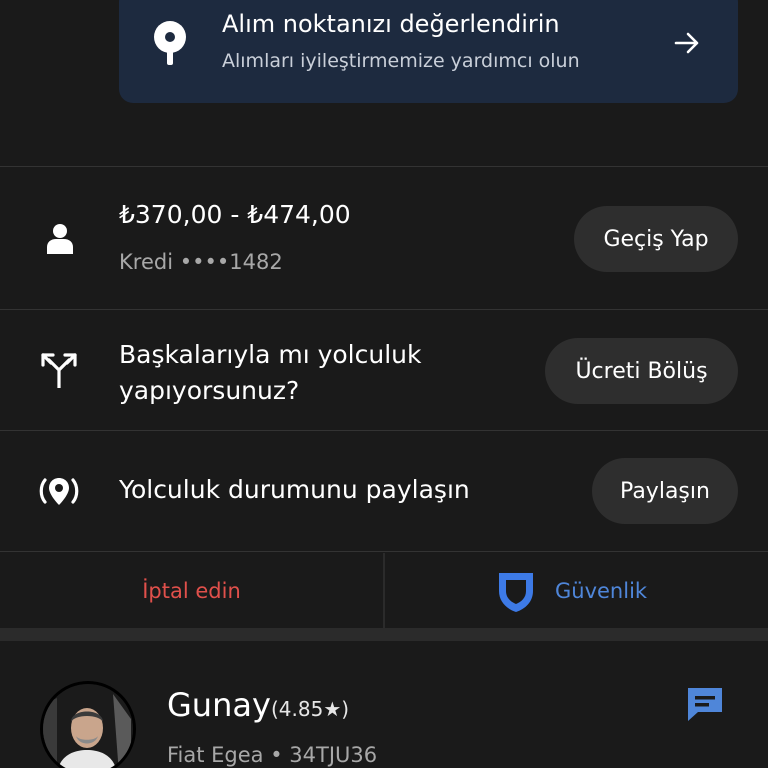 The image size is (768, 768). I want to click on share-status-text: Yolculuk durumunu paylaşın, so click(294, 489).